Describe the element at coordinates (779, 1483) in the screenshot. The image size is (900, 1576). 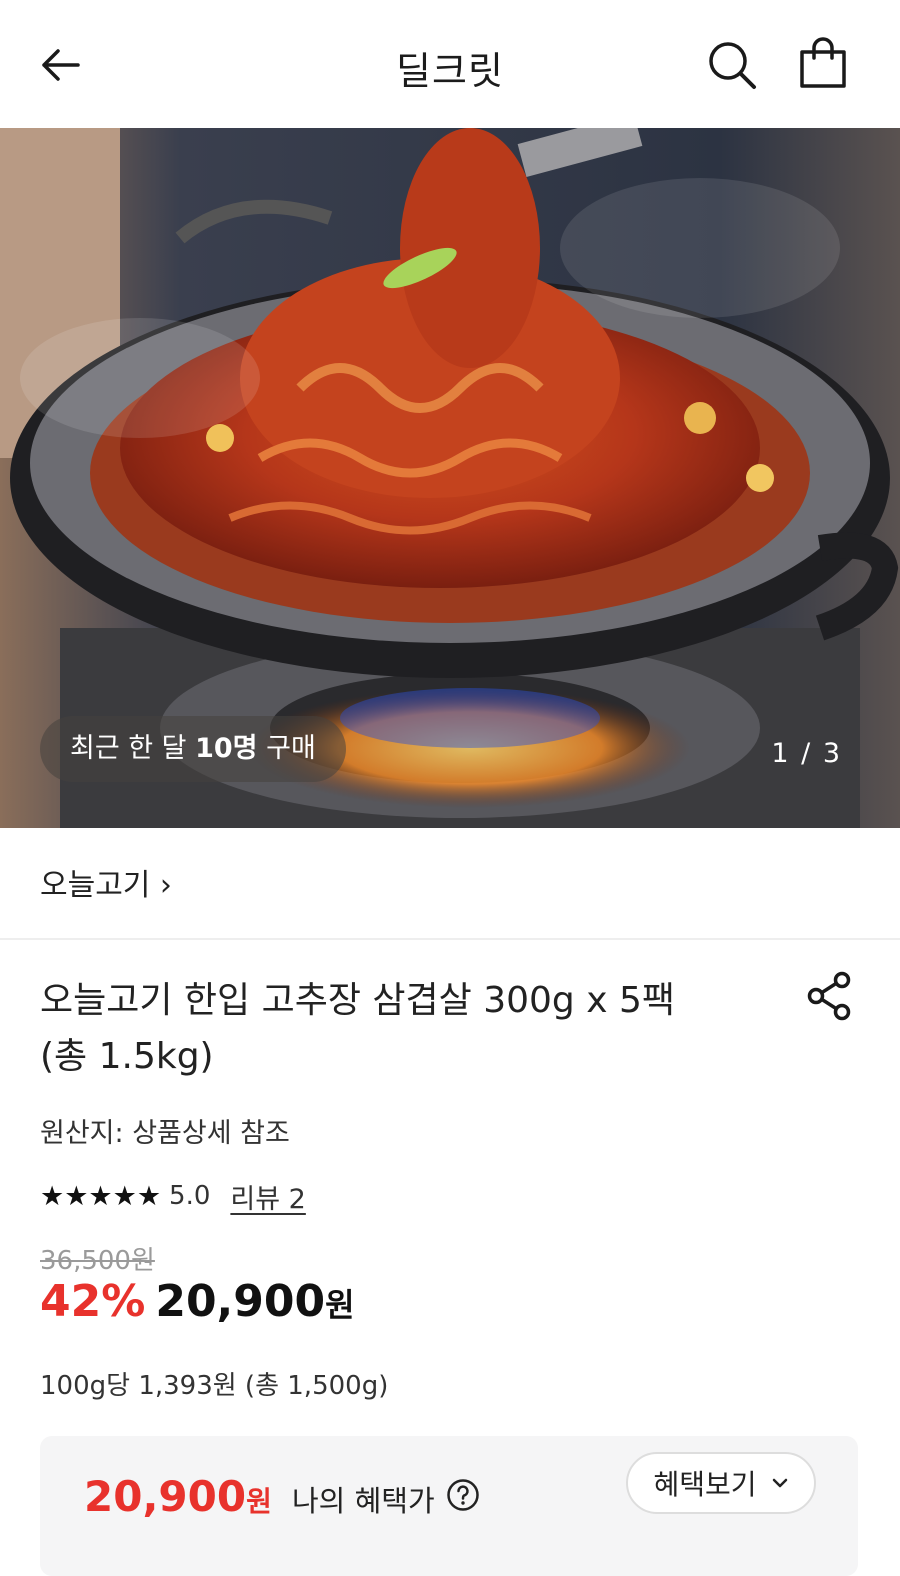
I see `chevron-down-icon` at that location.